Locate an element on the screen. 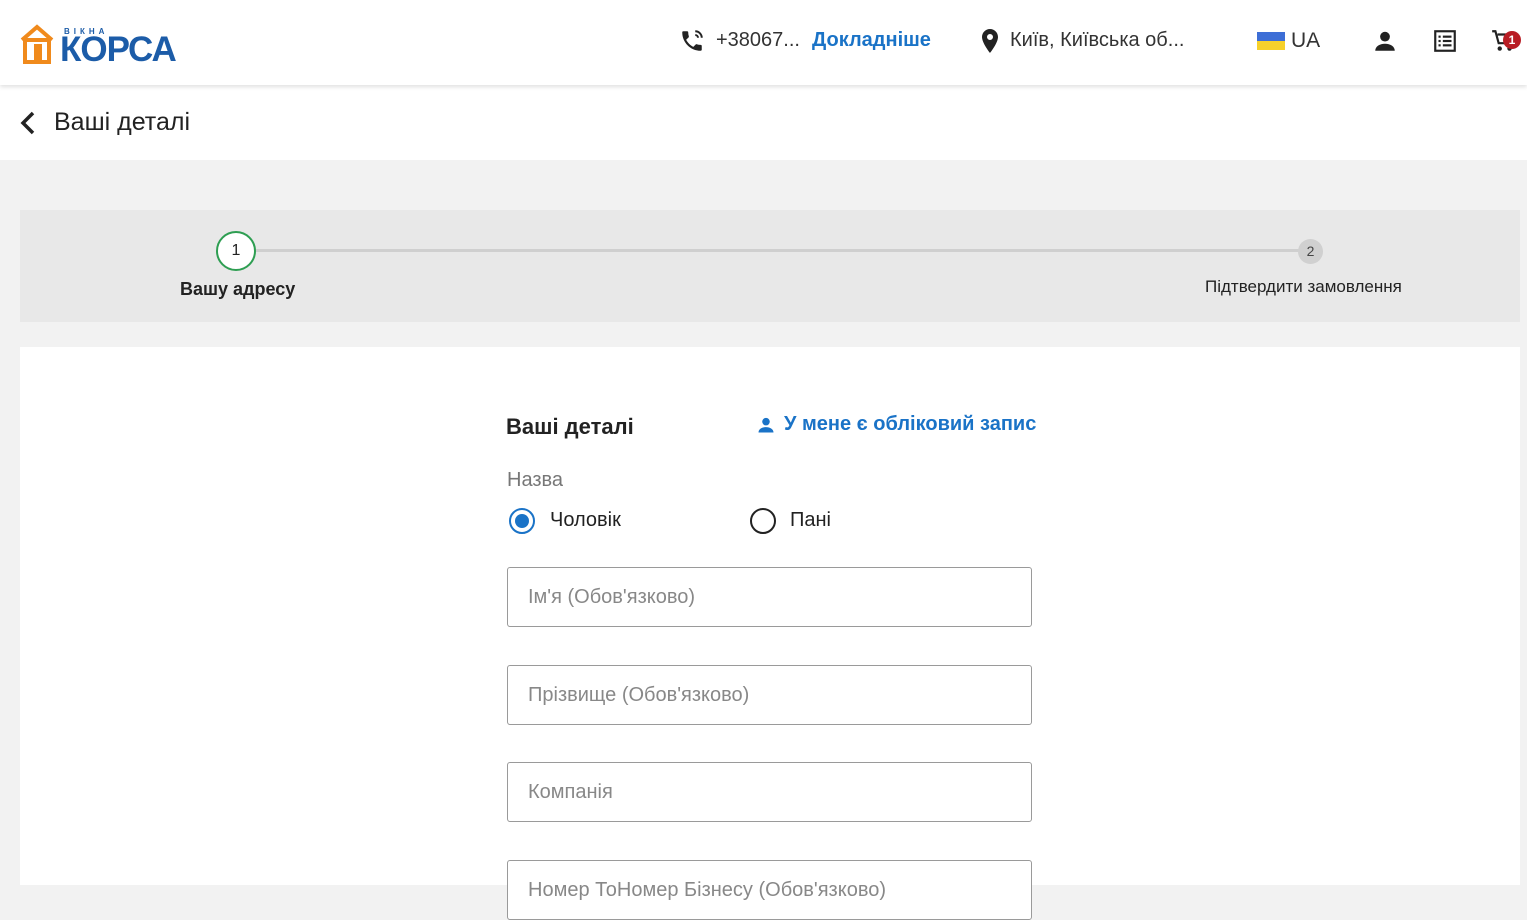  house-logo-icon is located at coordinates (37, 44).